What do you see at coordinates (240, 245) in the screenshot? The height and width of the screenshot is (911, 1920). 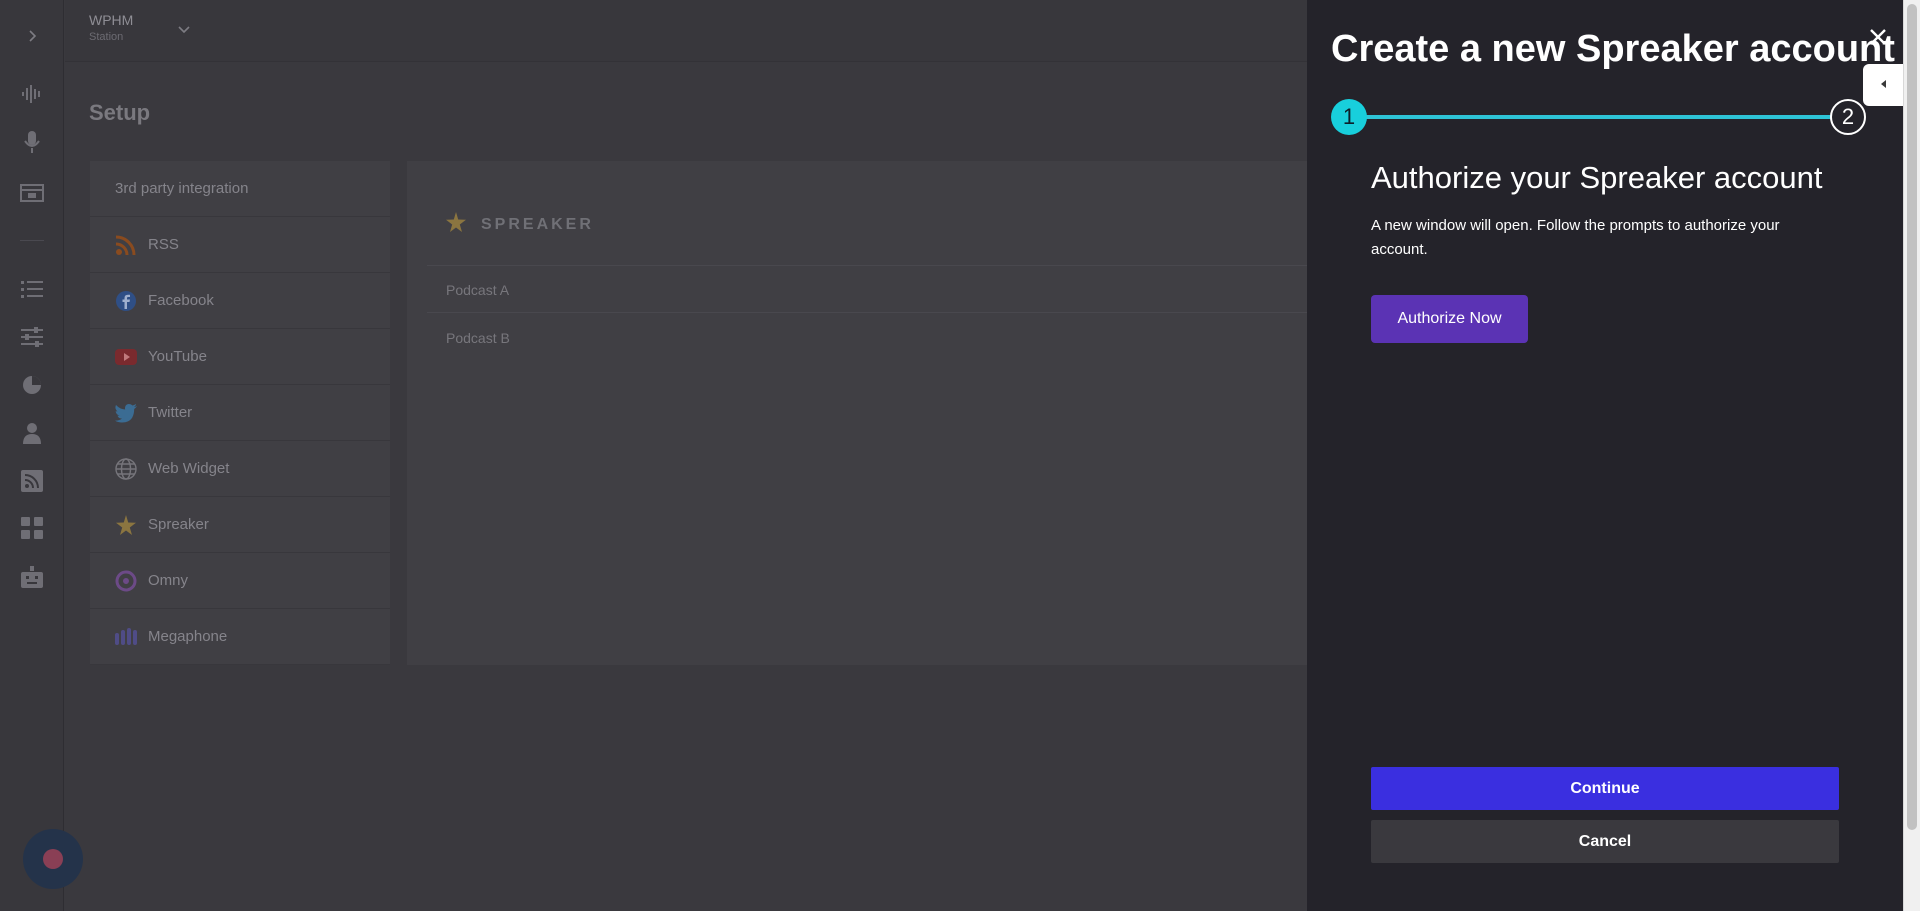 I see `integration-item-rss: RSS` at bounding box center [240, 245].